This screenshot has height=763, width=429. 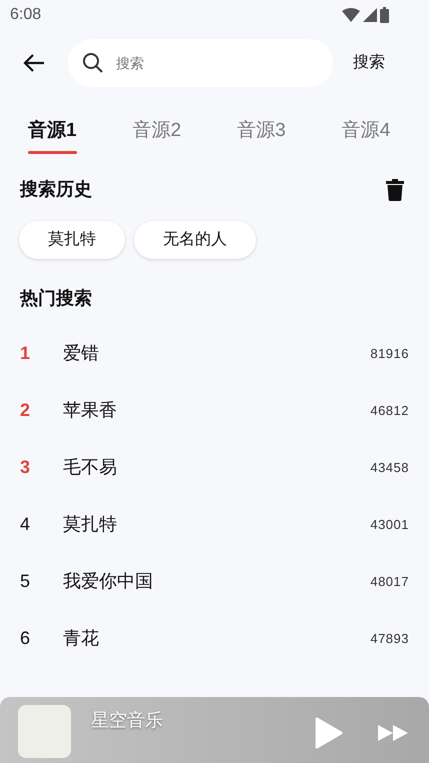 What do you see at coordinates (395, 189) in the screenshot?
I see `trash-icon` at bounding box center [395, 189].